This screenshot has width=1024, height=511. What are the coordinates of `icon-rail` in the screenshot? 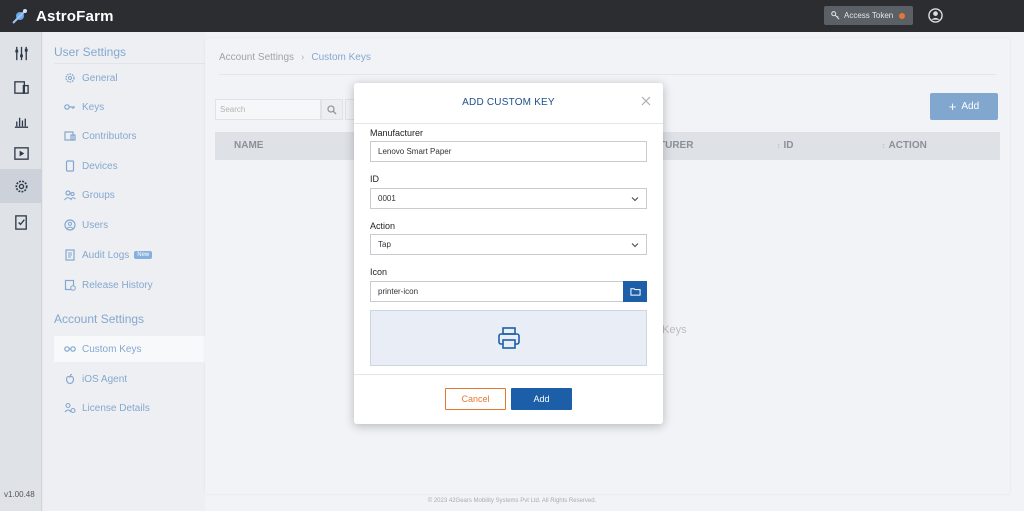 It's located at (21, 271).